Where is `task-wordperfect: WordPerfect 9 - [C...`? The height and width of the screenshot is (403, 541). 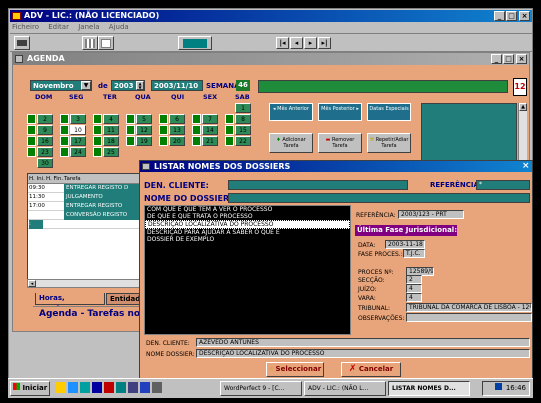 task-wordperfect: WordPerfect 9 - [C... is located at coordinates (261, 388).